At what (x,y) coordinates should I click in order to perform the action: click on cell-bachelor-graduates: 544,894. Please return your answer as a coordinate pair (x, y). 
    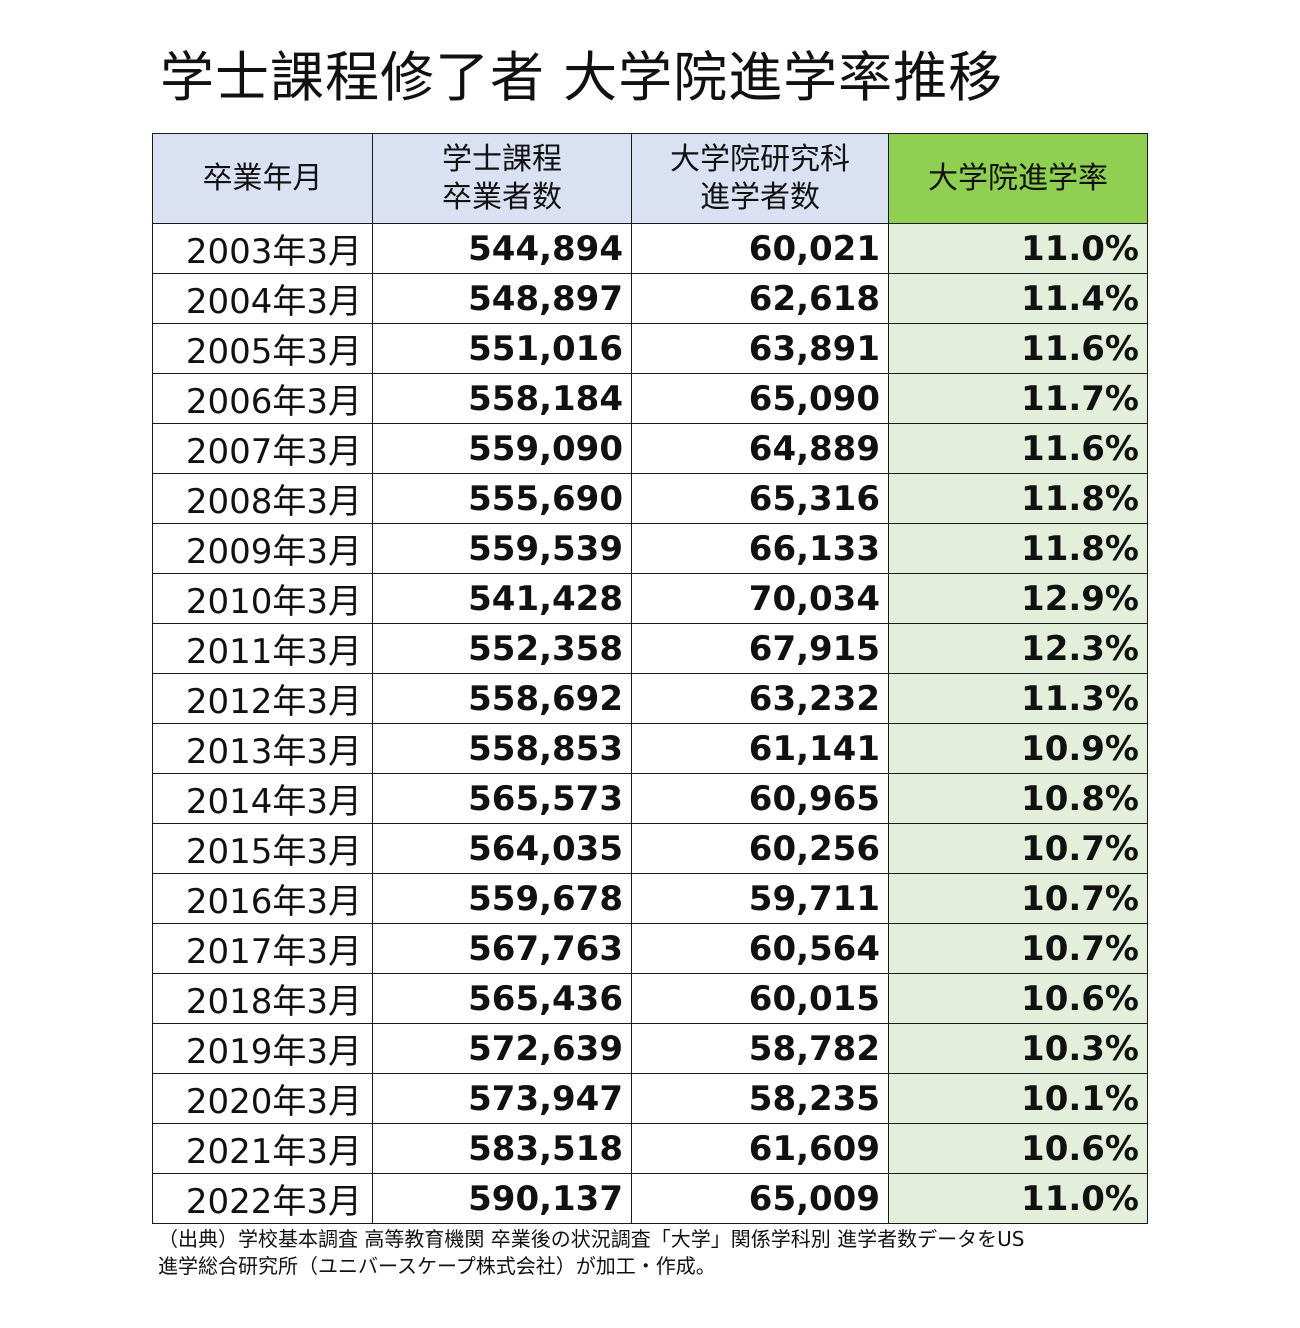
    Looking at the image, I should click on (502, 248).